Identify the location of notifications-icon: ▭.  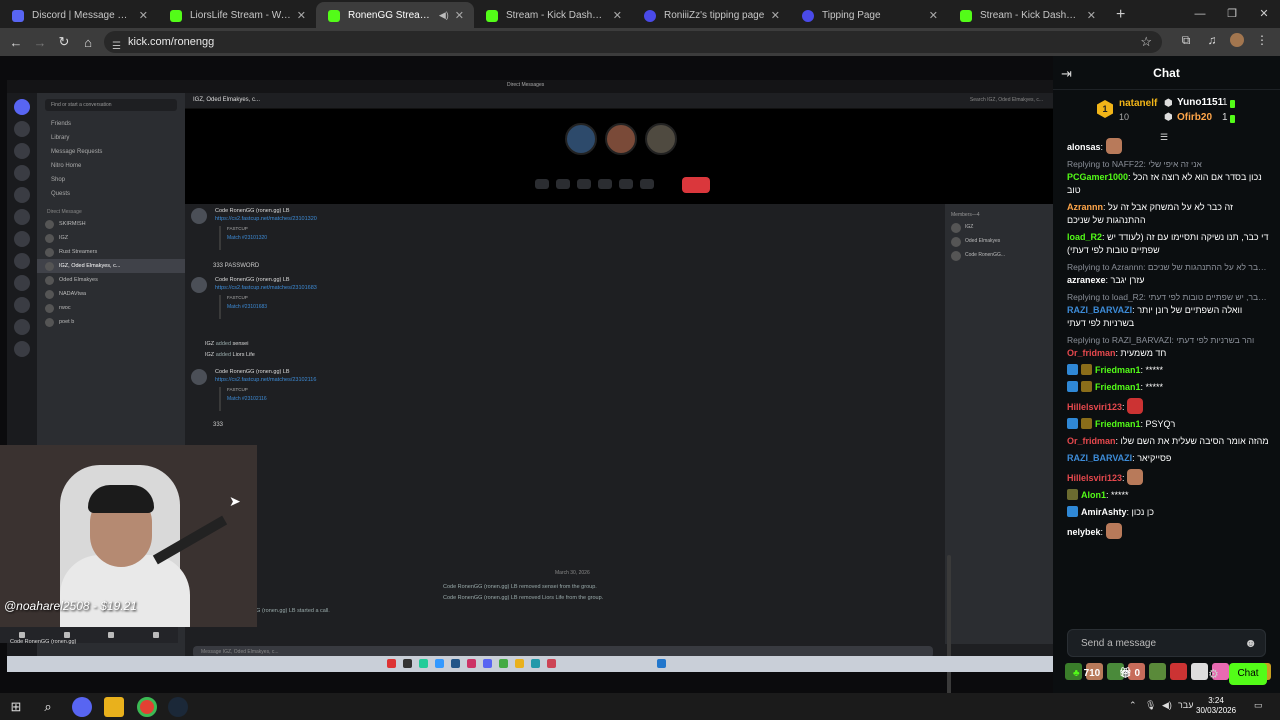
(1258, 705).